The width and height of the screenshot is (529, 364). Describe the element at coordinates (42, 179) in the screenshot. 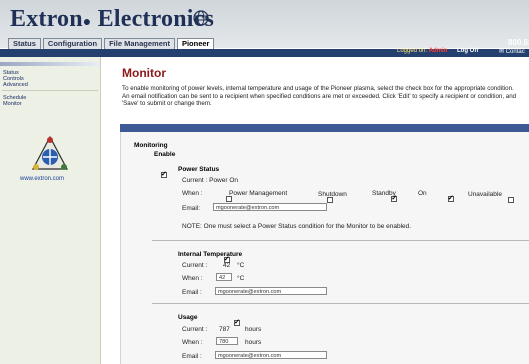

I see `website-link: www.extron.com` at that location.